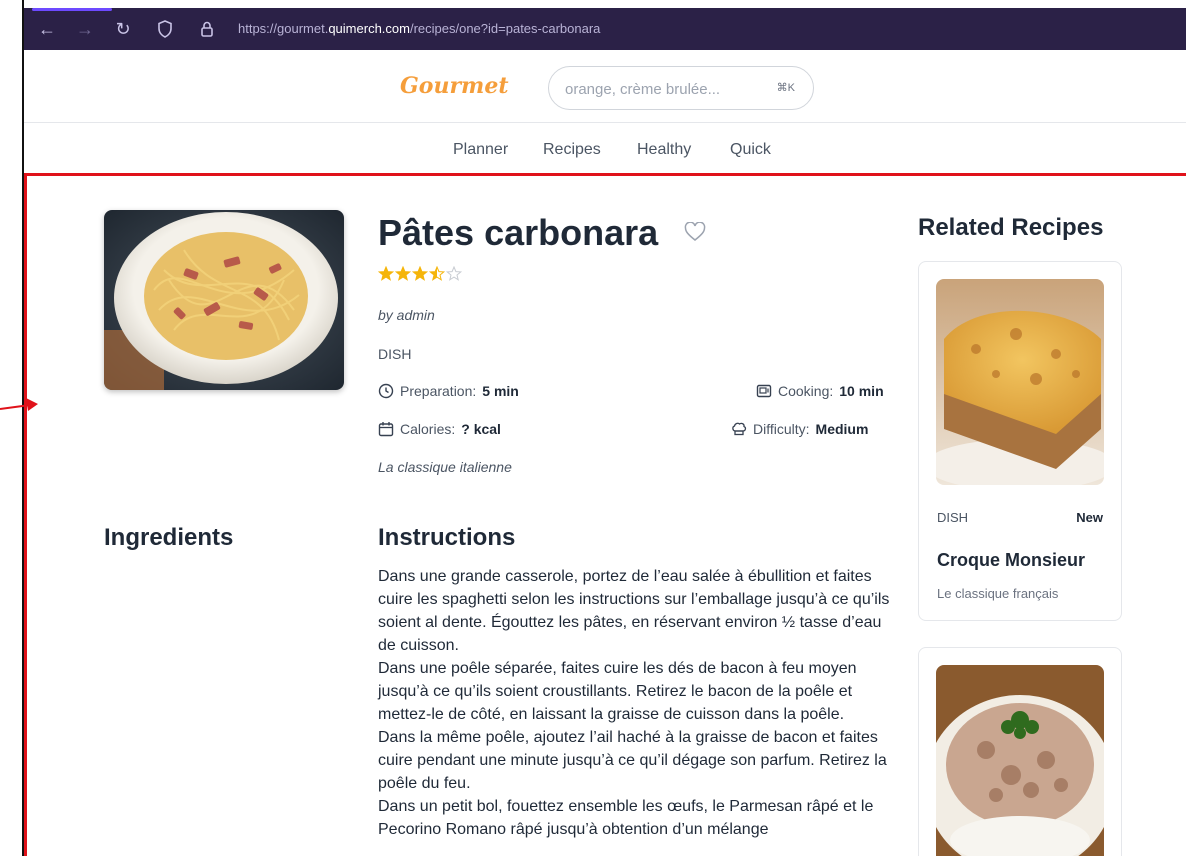 The image size is (1186, 856). I want to click on prep-label: Preparation:, so click(438, 391).